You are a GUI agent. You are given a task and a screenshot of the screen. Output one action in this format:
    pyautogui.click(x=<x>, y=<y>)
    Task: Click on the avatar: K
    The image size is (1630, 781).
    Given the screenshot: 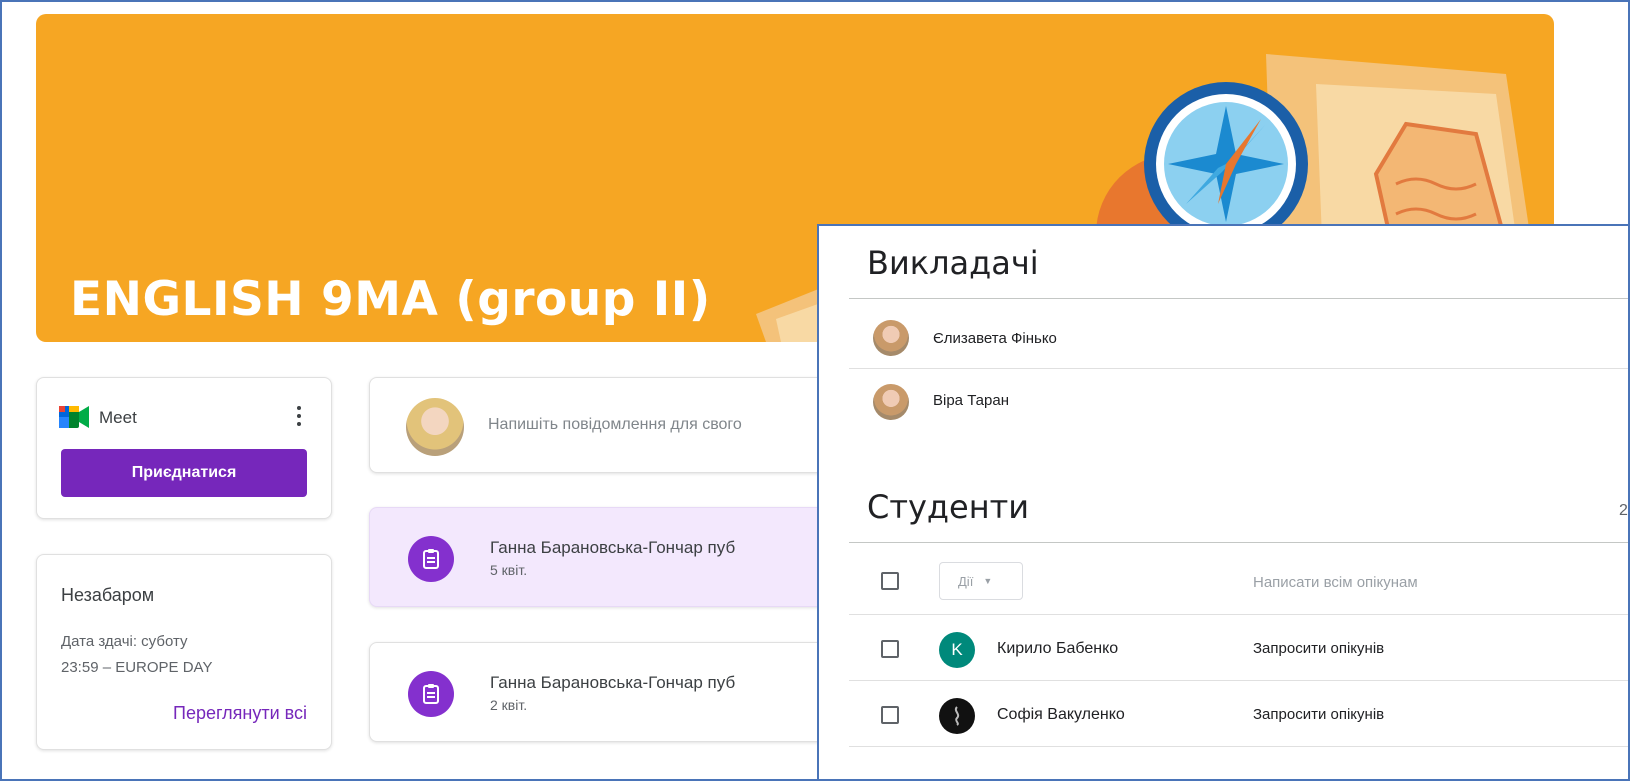 What is the action you would take?
    pyautogui.click(x=957, y=650)
    